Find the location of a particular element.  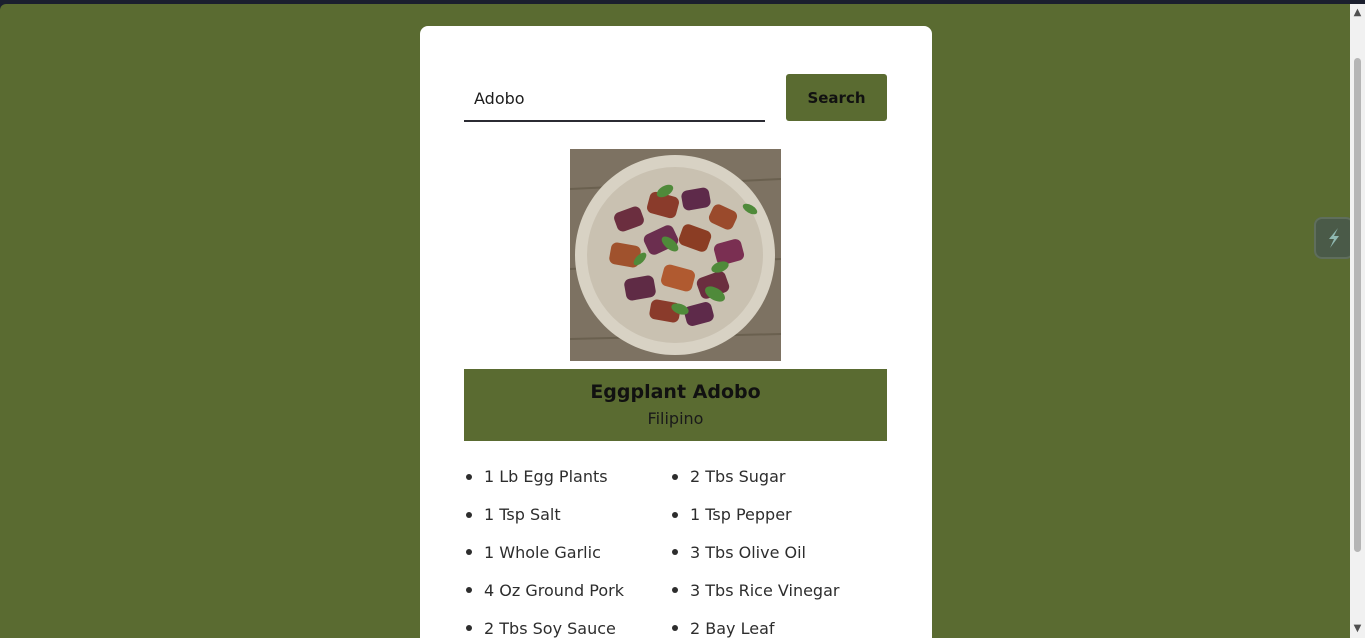

scroll-down-icon: ▼ is located at coordinates (1357, 629).